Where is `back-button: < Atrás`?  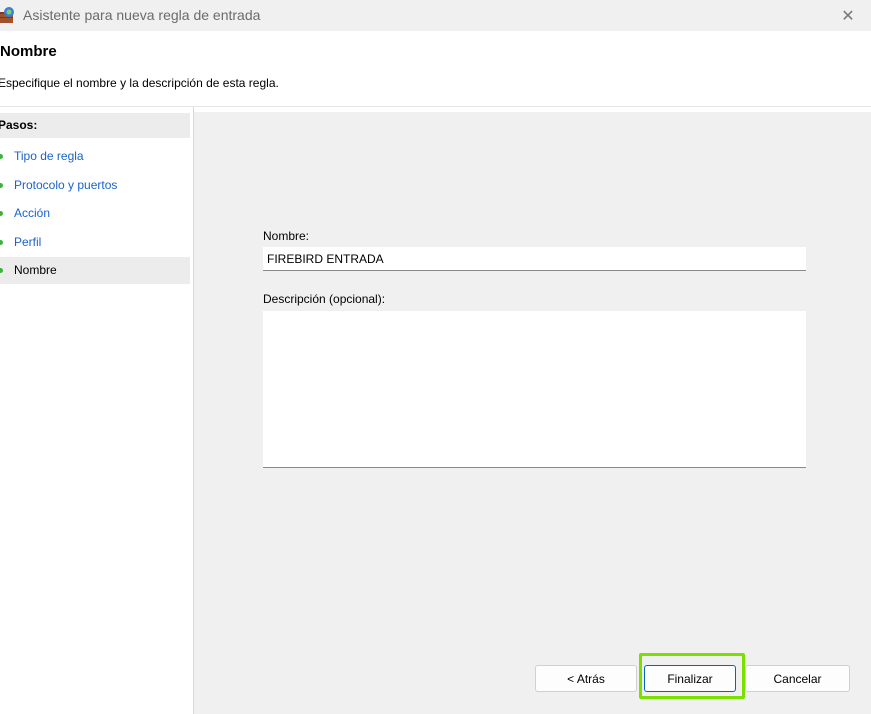 back-button: < Atrás is located at coordinates (586, 678).